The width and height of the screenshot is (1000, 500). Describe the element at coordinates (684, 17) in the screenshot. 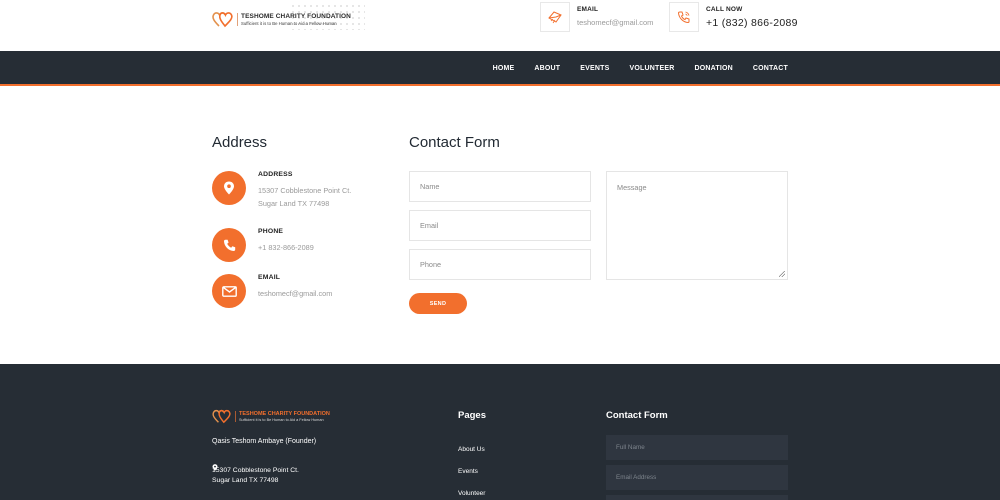

I see `phone-ring-icon` at that location.